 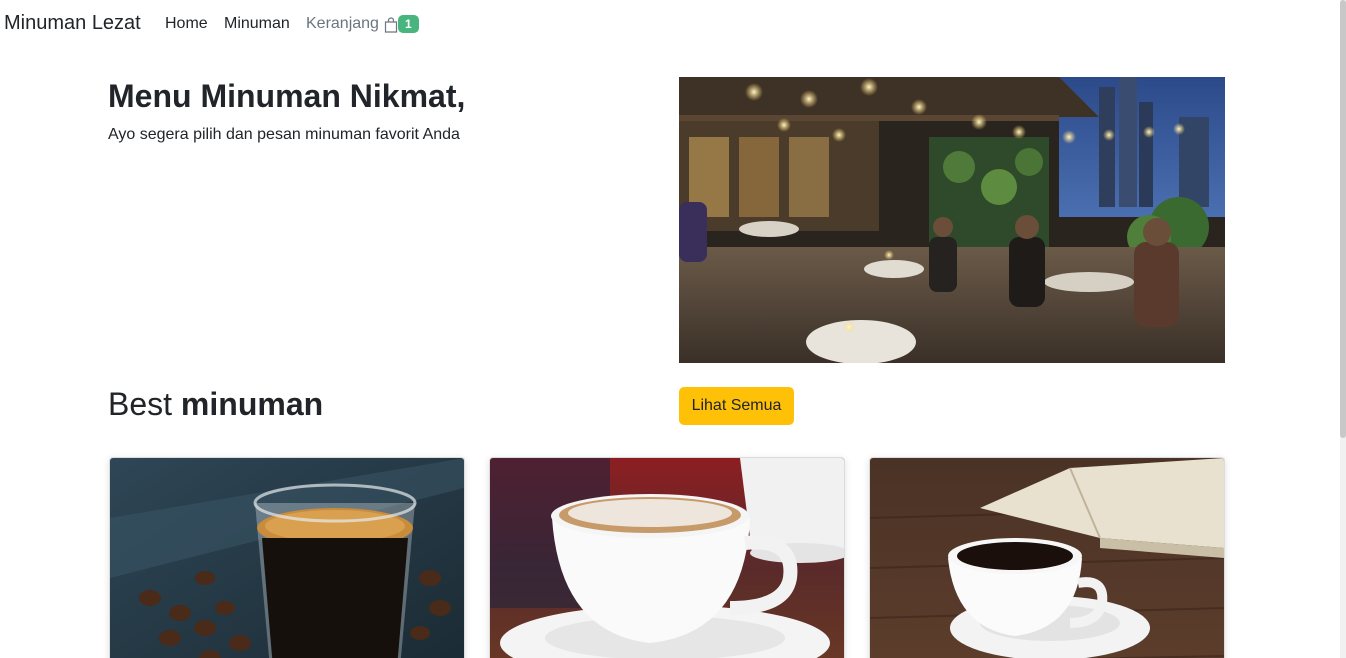 I want to click on section-title: Best minuman, so click(x=215, y=404).